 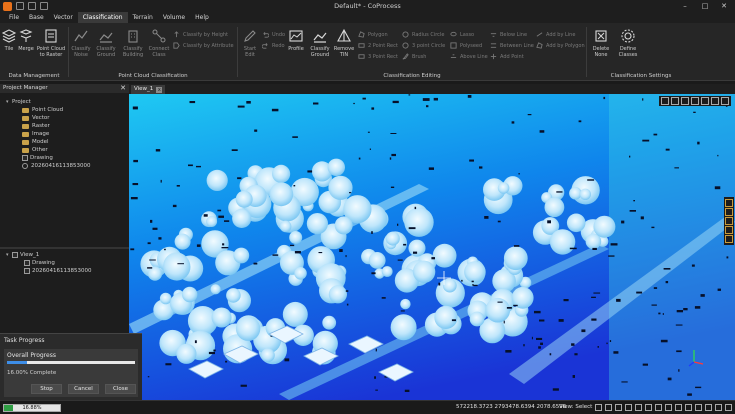 What do you see at coordinates (148, 89) in the screenshot?
I see `tab-view-1: View_1 x` at bounding box center [148, 89].